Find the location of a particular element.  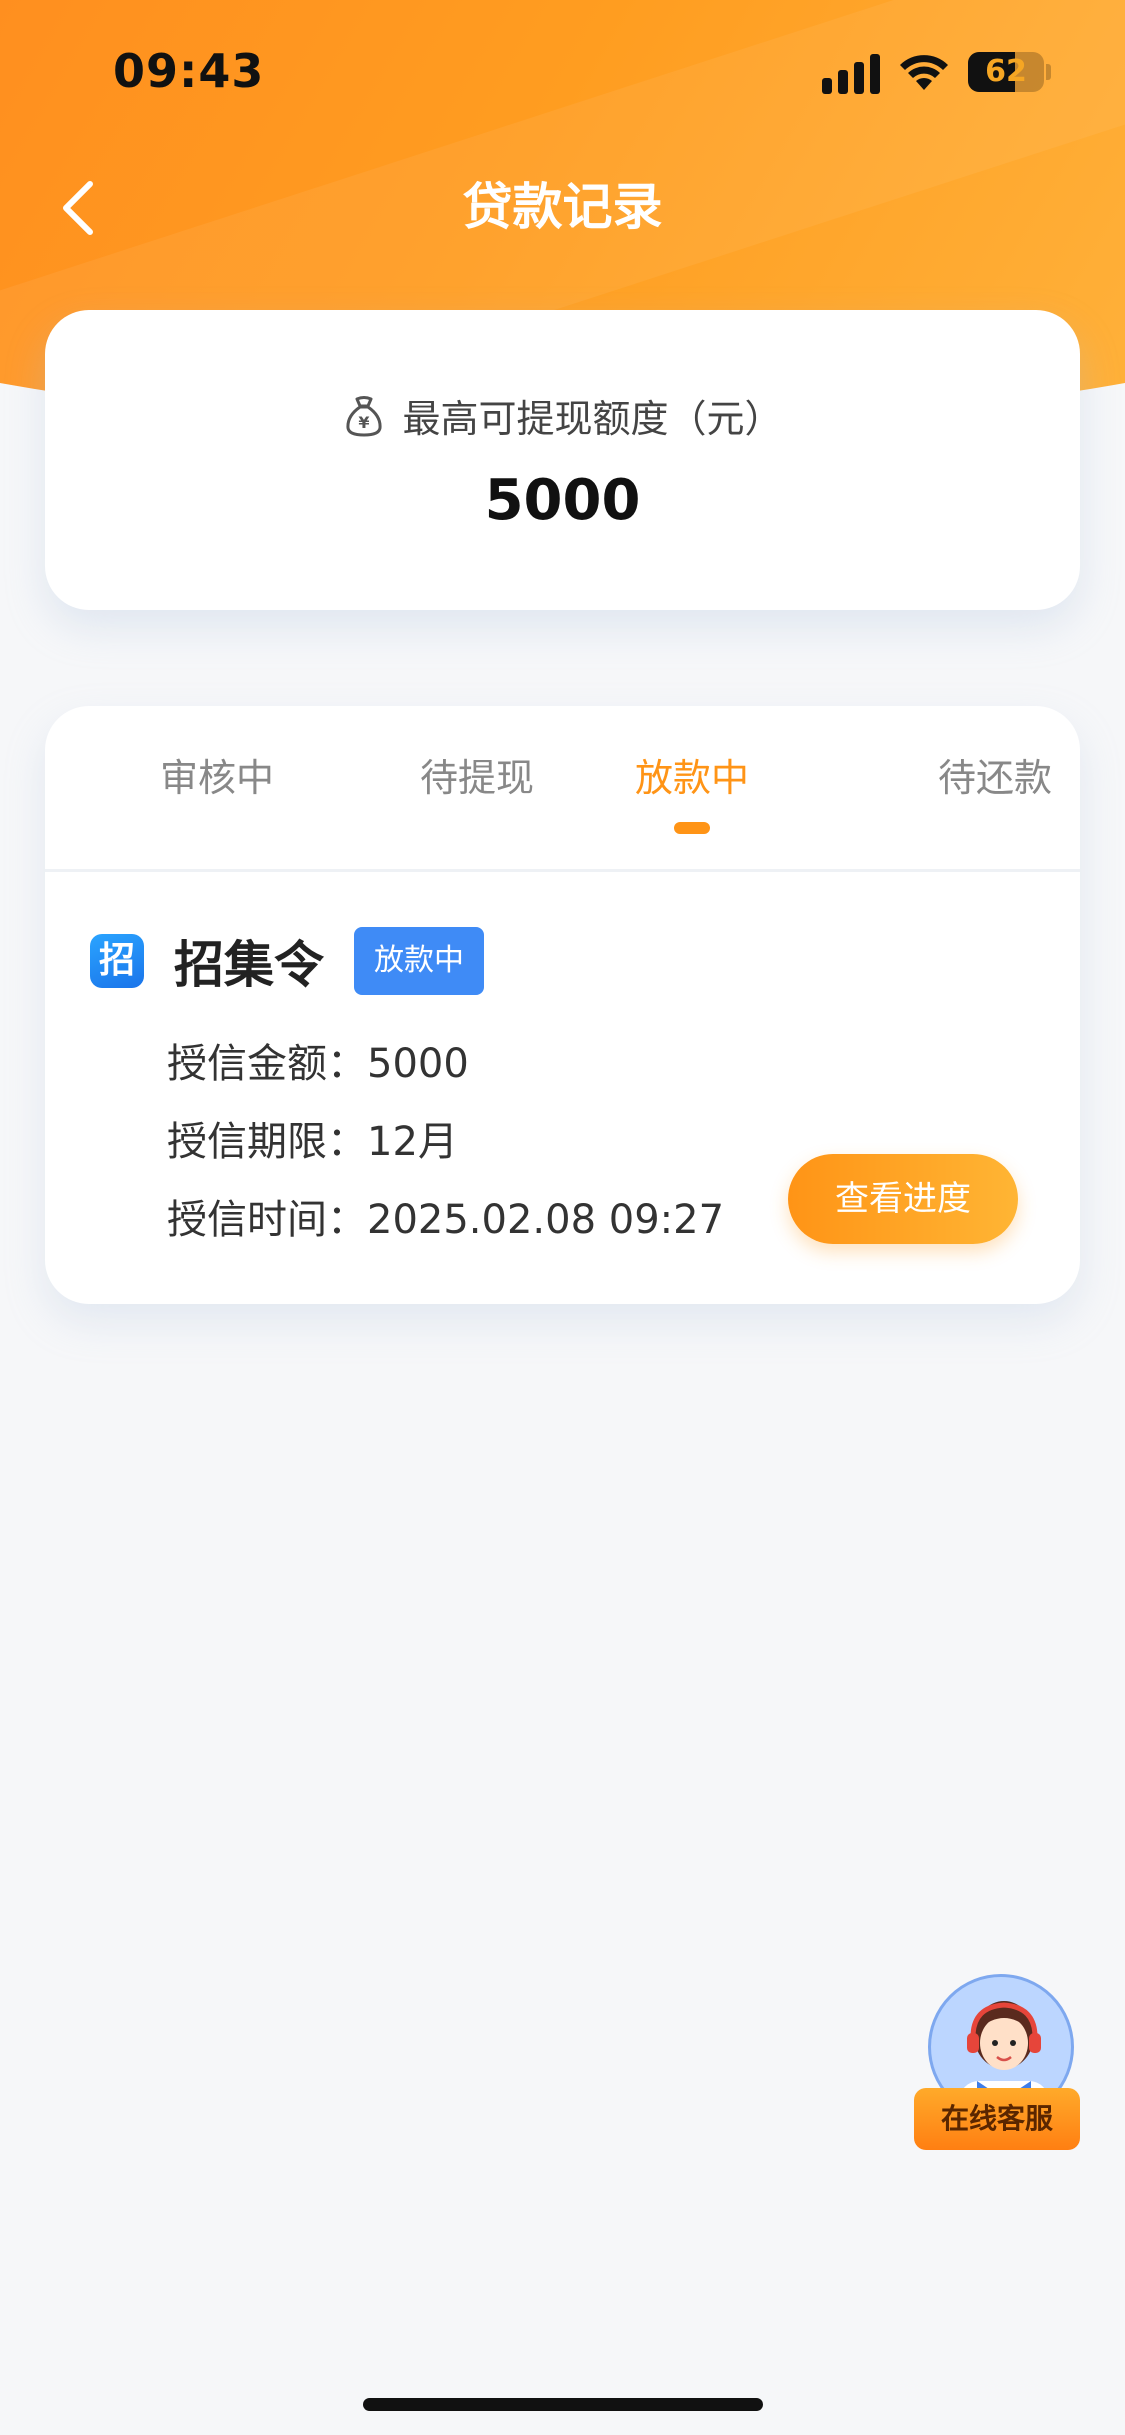

credit-amount-row: 授信金额：5000 is located at coordinates (318, 1064).